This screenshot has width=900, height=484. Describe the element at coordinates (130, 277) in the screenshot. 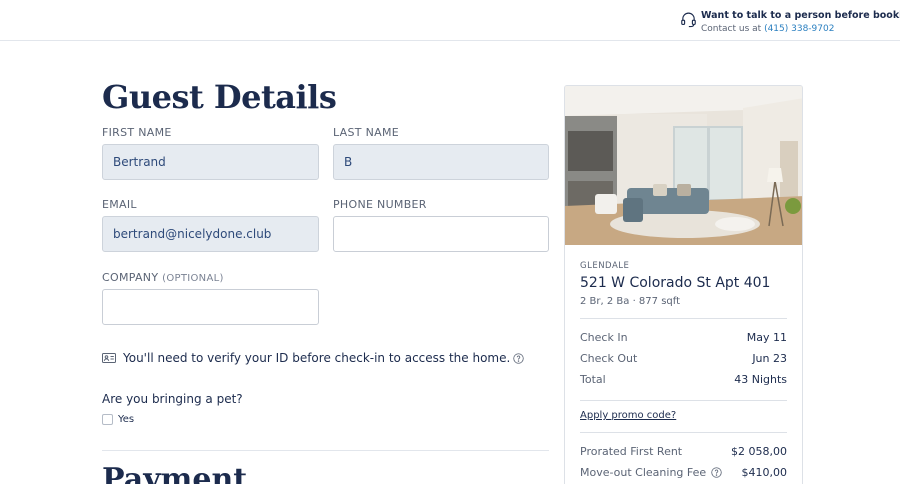

I see `company-label-text: COMPANY` at that location.